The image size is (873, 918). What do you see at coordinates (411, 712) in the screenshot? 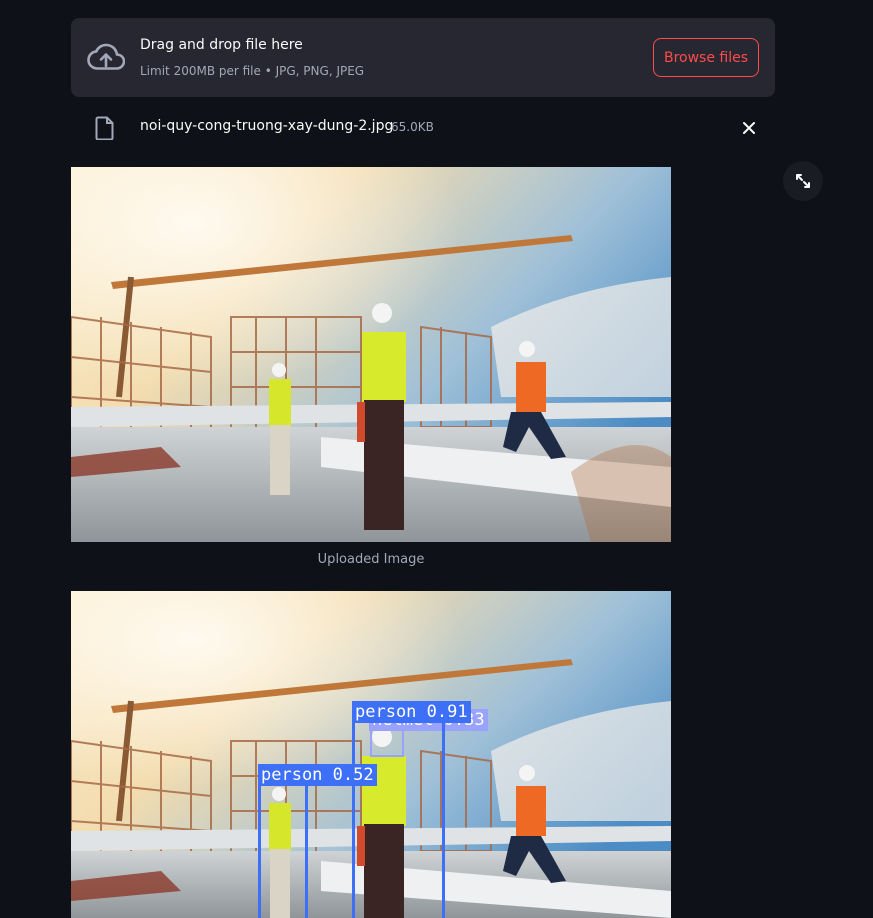
I see `detection-label-person: person 0.91` at bounding box center [411, 712].